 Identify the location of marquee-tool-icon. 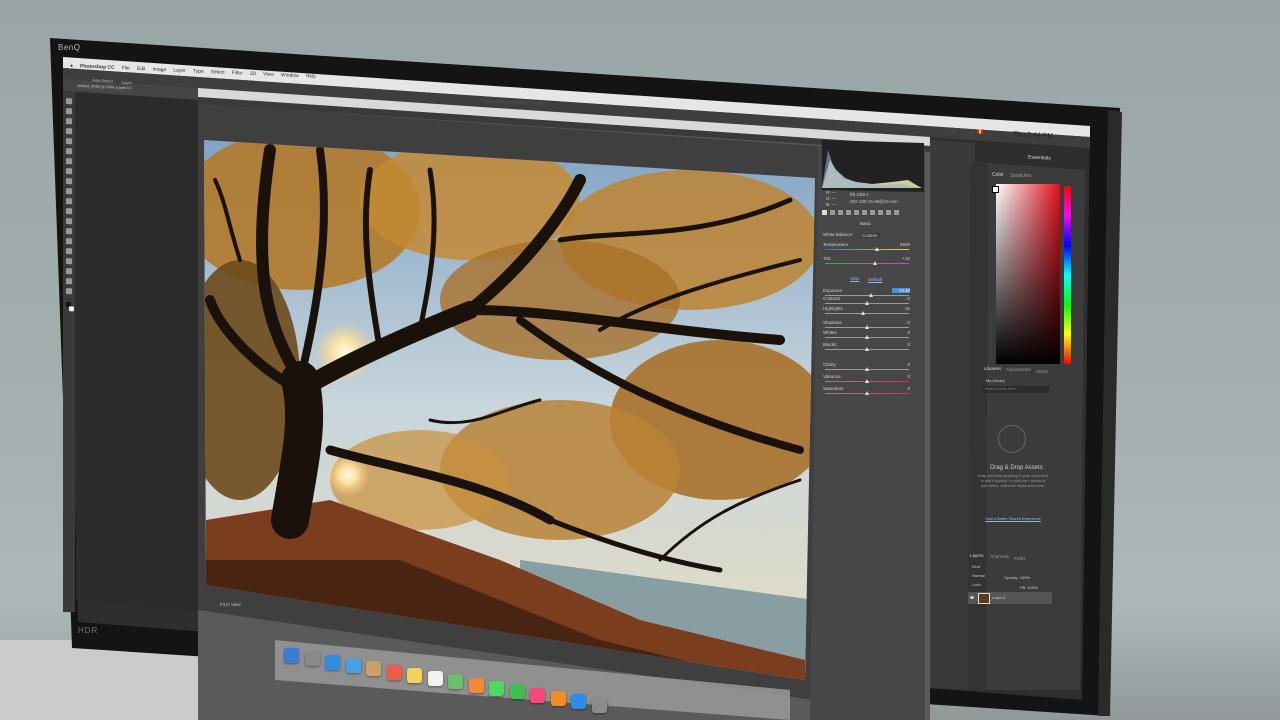
(69, 111).